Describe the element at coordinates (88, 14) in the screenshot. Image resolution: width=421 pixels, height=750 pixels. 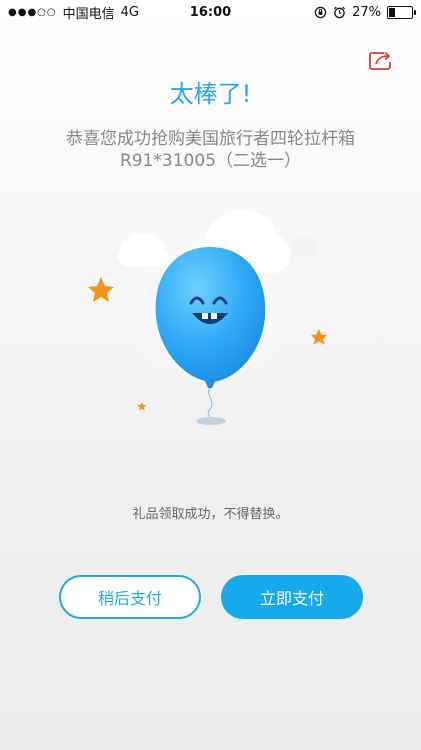
I see `carrier: 中国电信` at that location.